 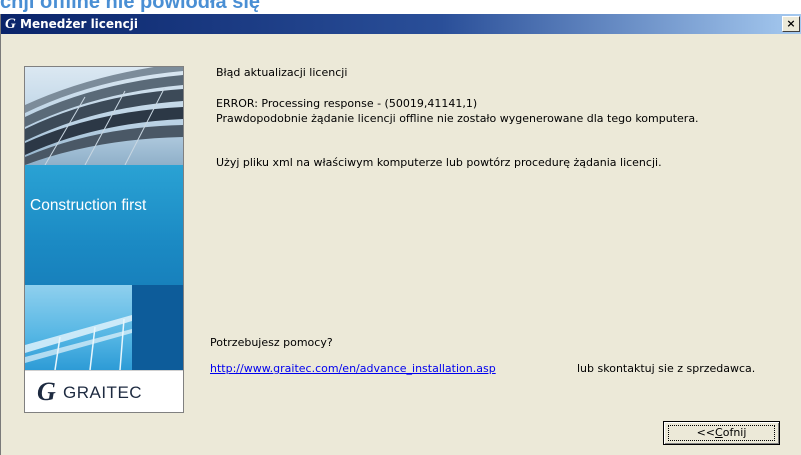 What do you see at coordinates (78, 327) in the screenshot?
I see `bridge-photo` at bounding box center [78, 327].